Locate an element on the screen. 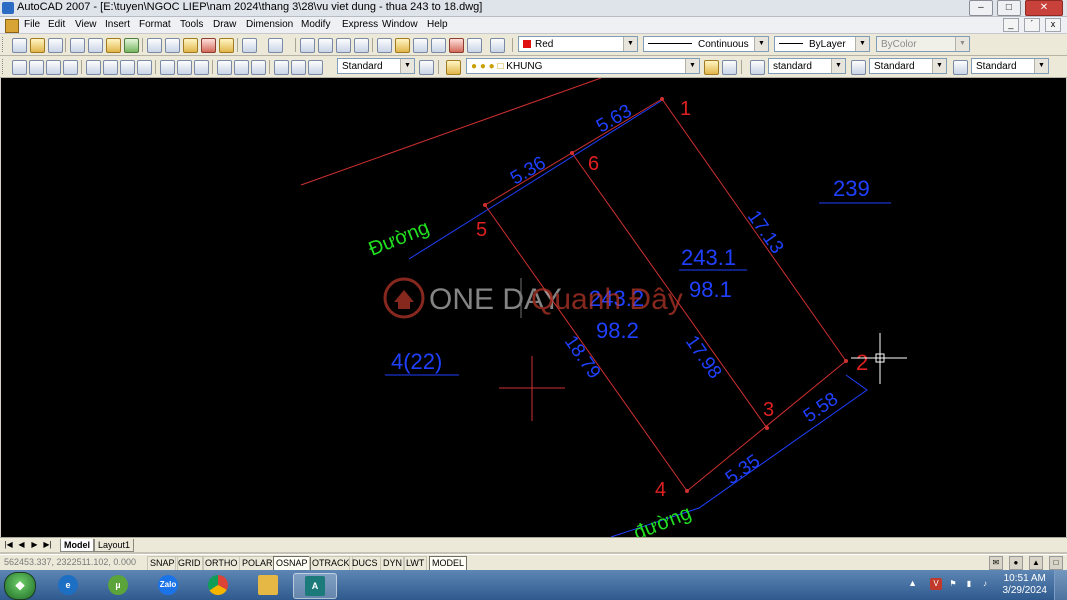 The width and height of the screenshot is (1067, 600). 3d-dwf-icon is located at coordinates (131, 45).